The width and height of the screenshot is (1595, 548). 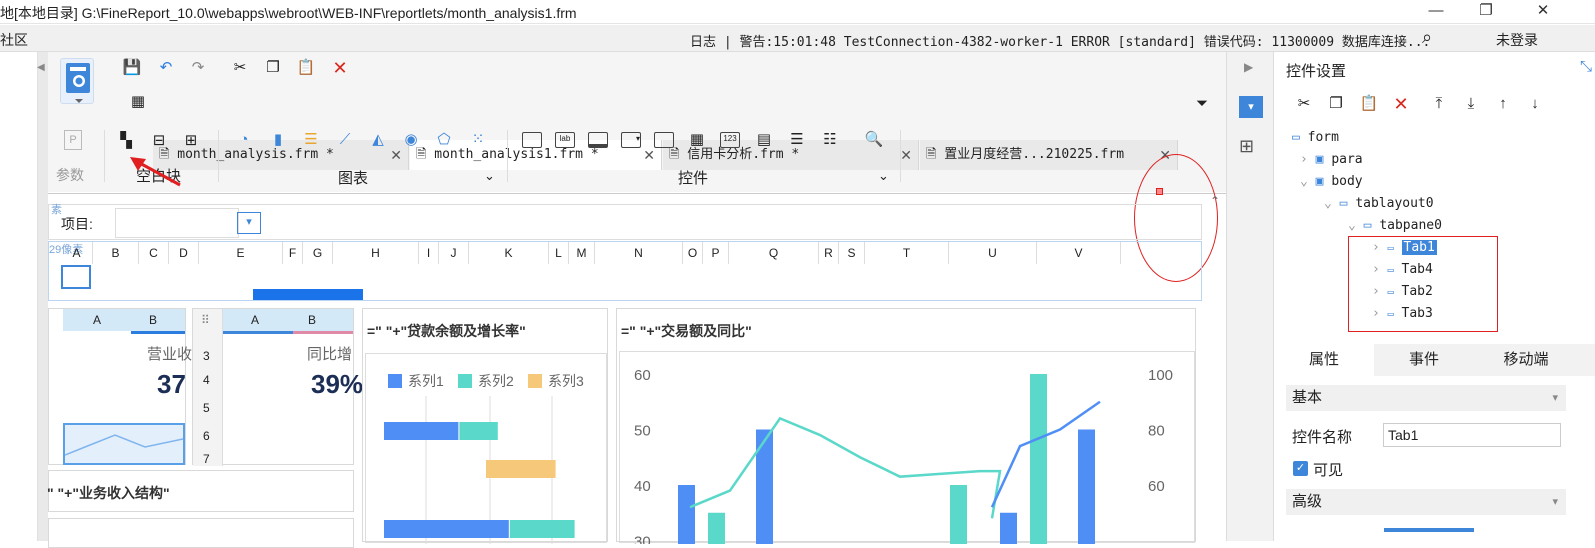 What do you see at coordinates (154, 253) in the screenshot?
I see `column-header-C: C` at bounding box center [154, 253].